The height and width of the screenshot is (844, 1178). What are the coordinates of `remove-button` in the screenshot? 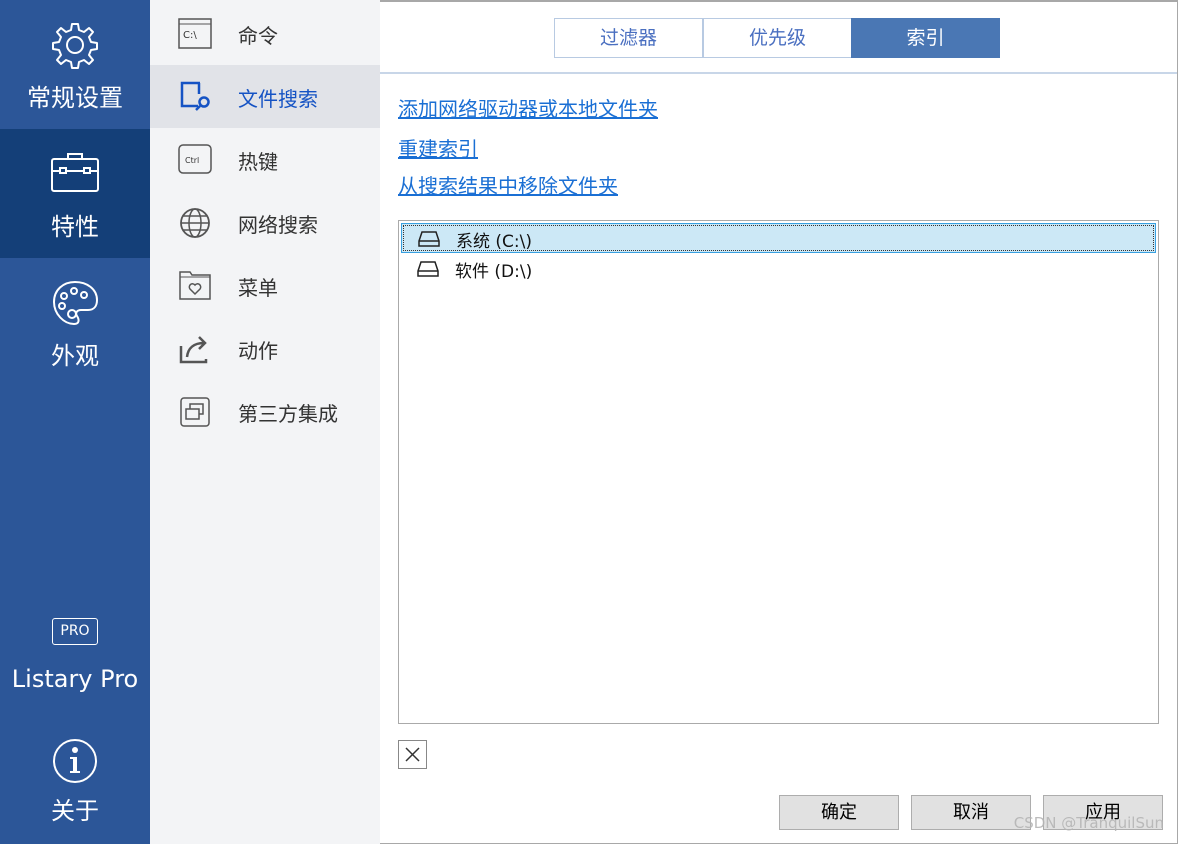 It's located at (412, 754).